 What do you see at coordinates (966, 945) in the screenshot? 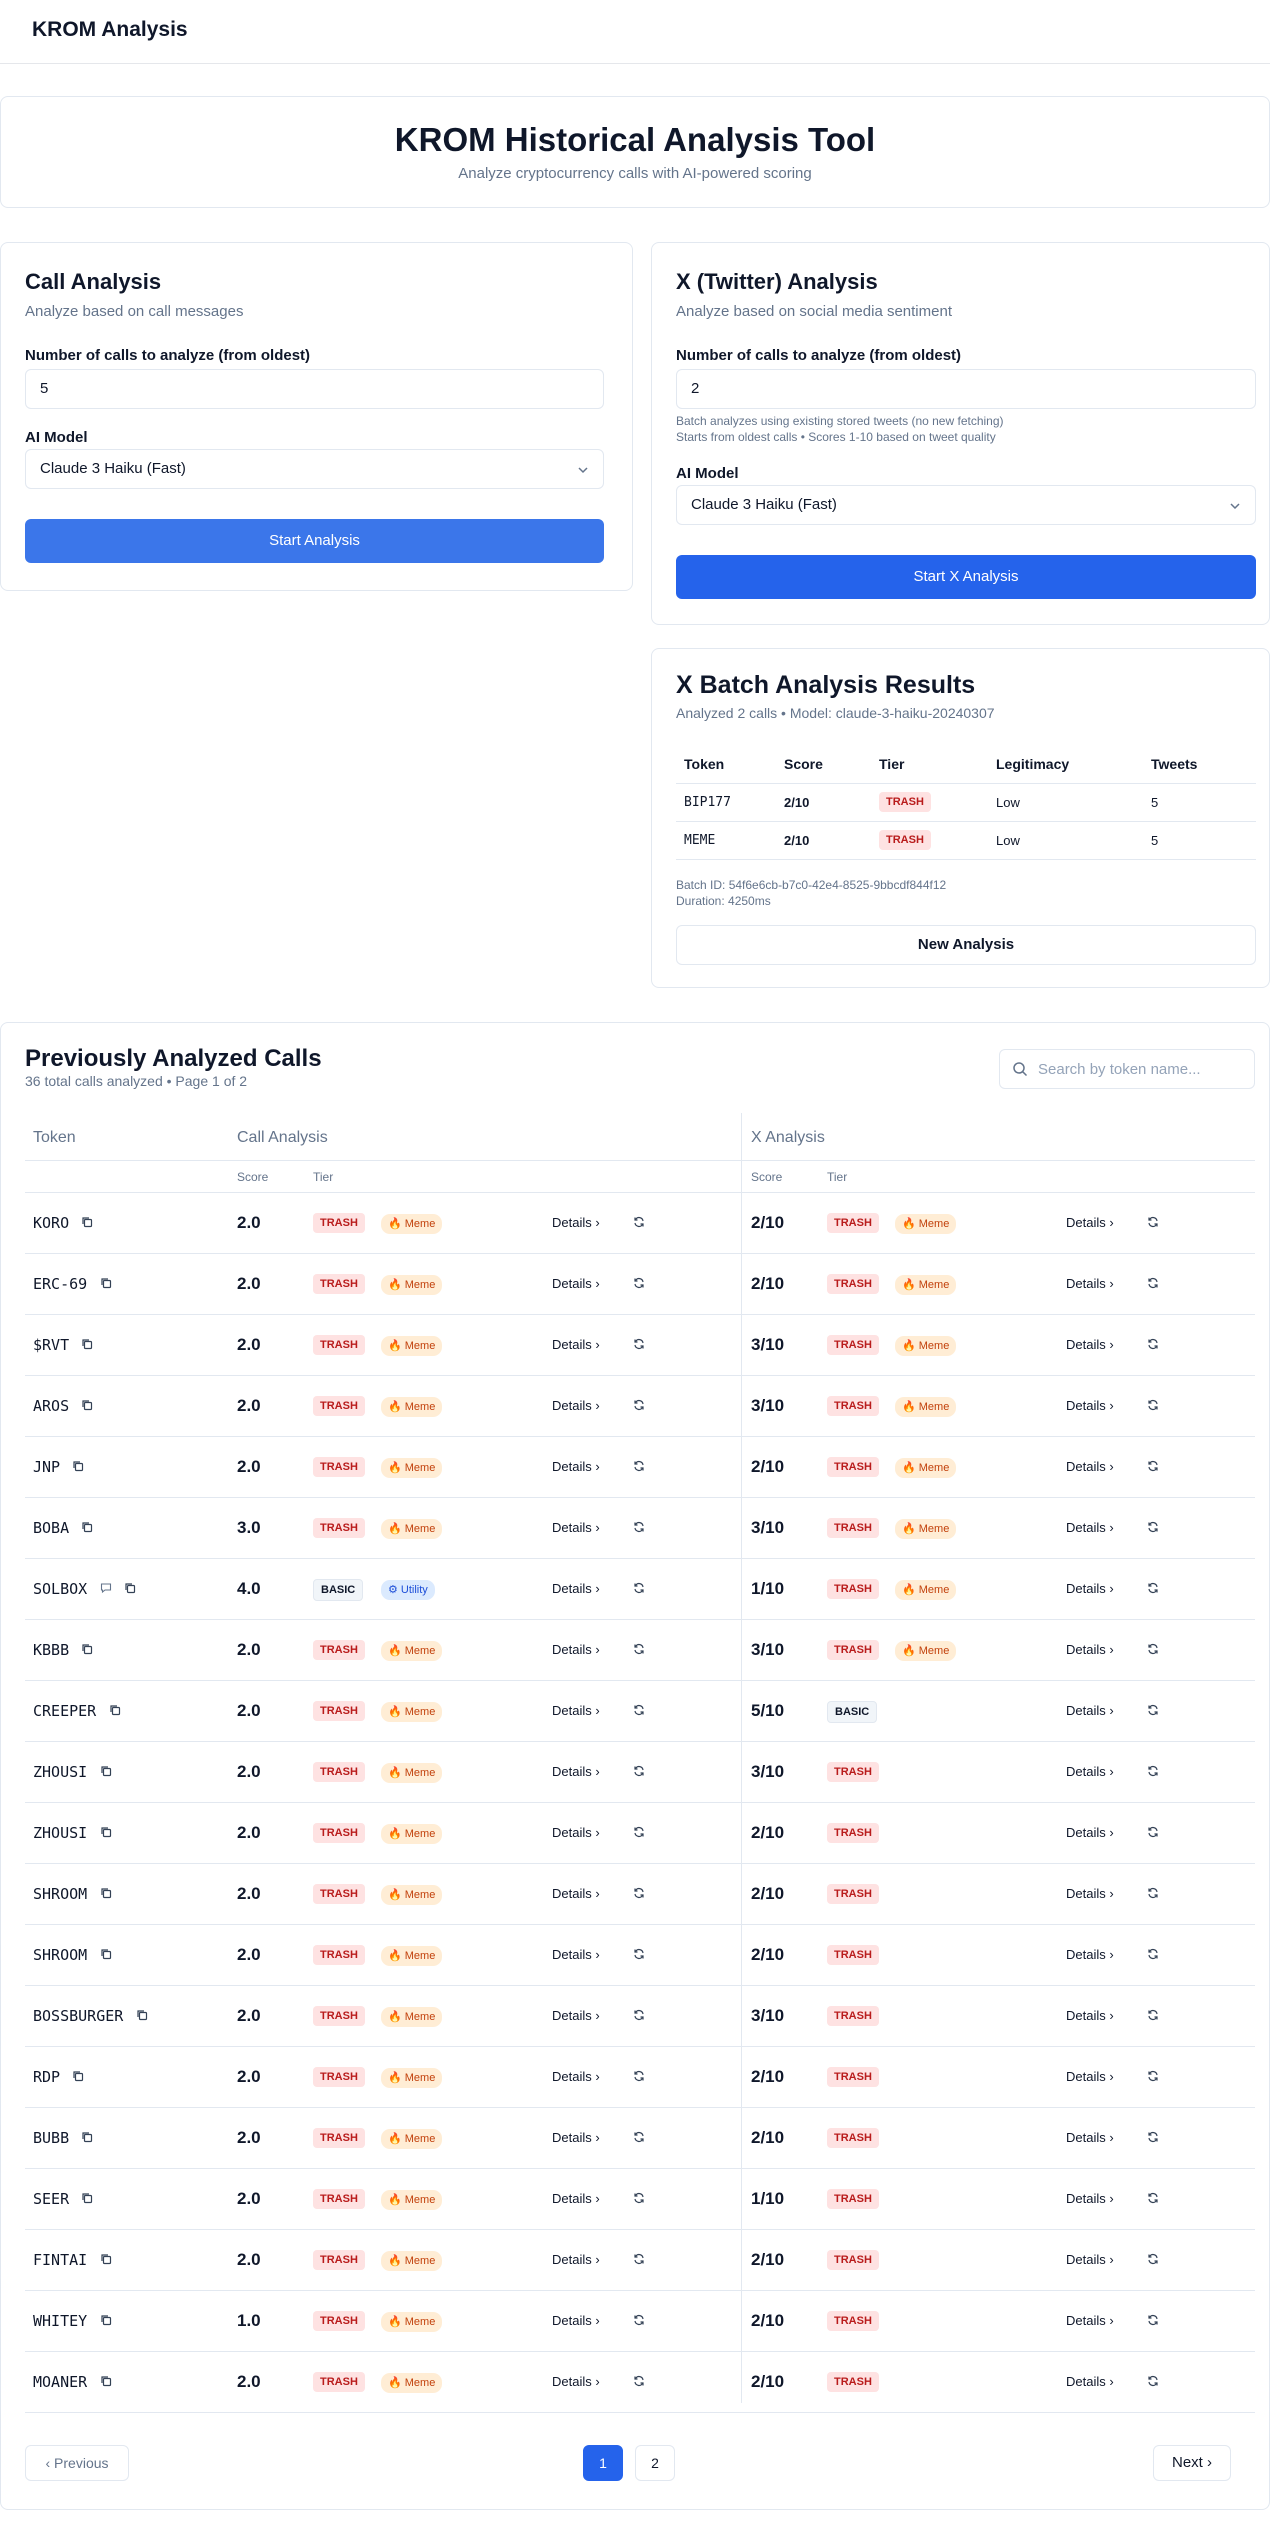
I see `new-analysis-button: New Analysis` at bounding box center [966, 945].